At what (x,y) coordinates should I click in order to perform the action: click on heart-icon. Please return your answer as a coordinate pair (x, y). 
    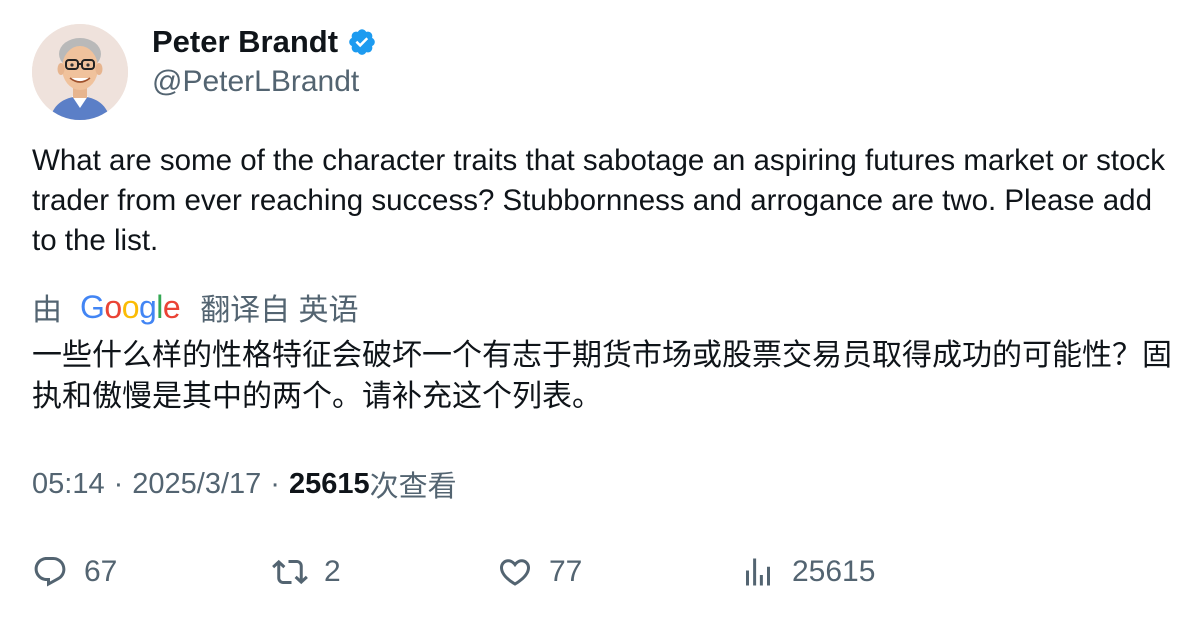
    Looking at the image, I should click on (515, 572).